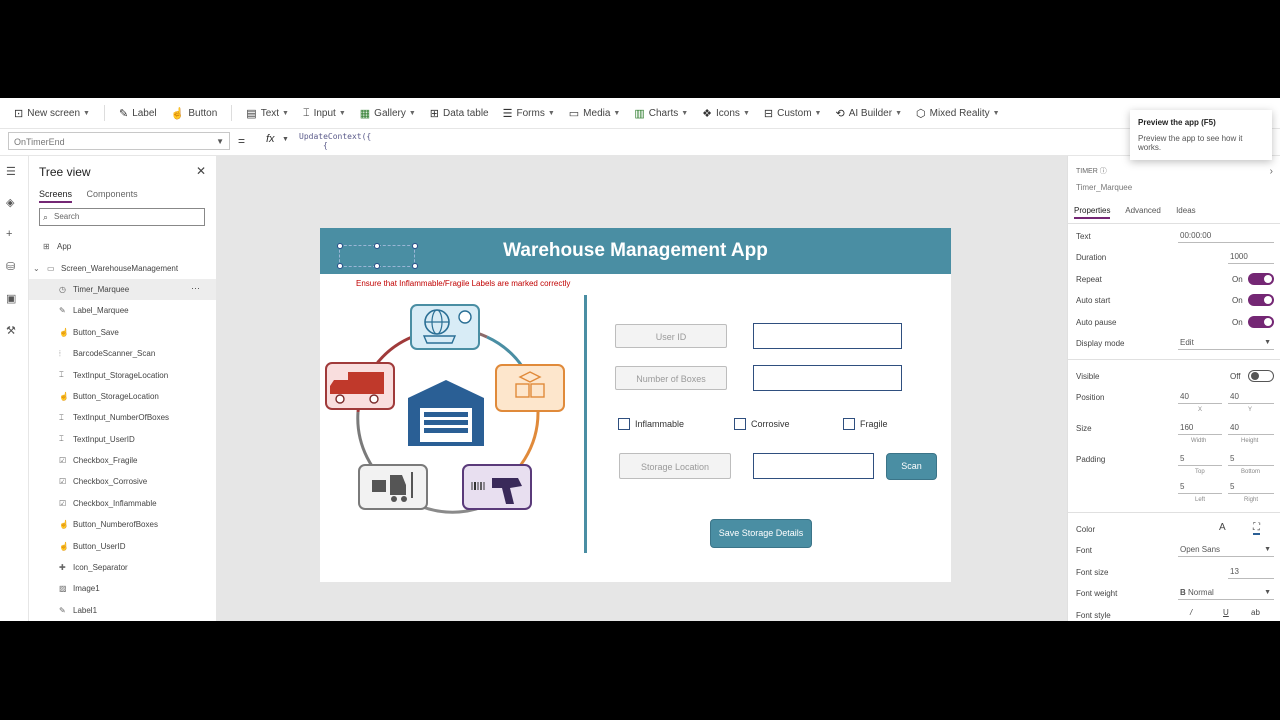 This screenshot has width=1280, height=720. What do you see at coordinates (762, 424) in the screenshot?
I see `checkbox-corrosive: Corrosive` at bounding box center [762, 424].